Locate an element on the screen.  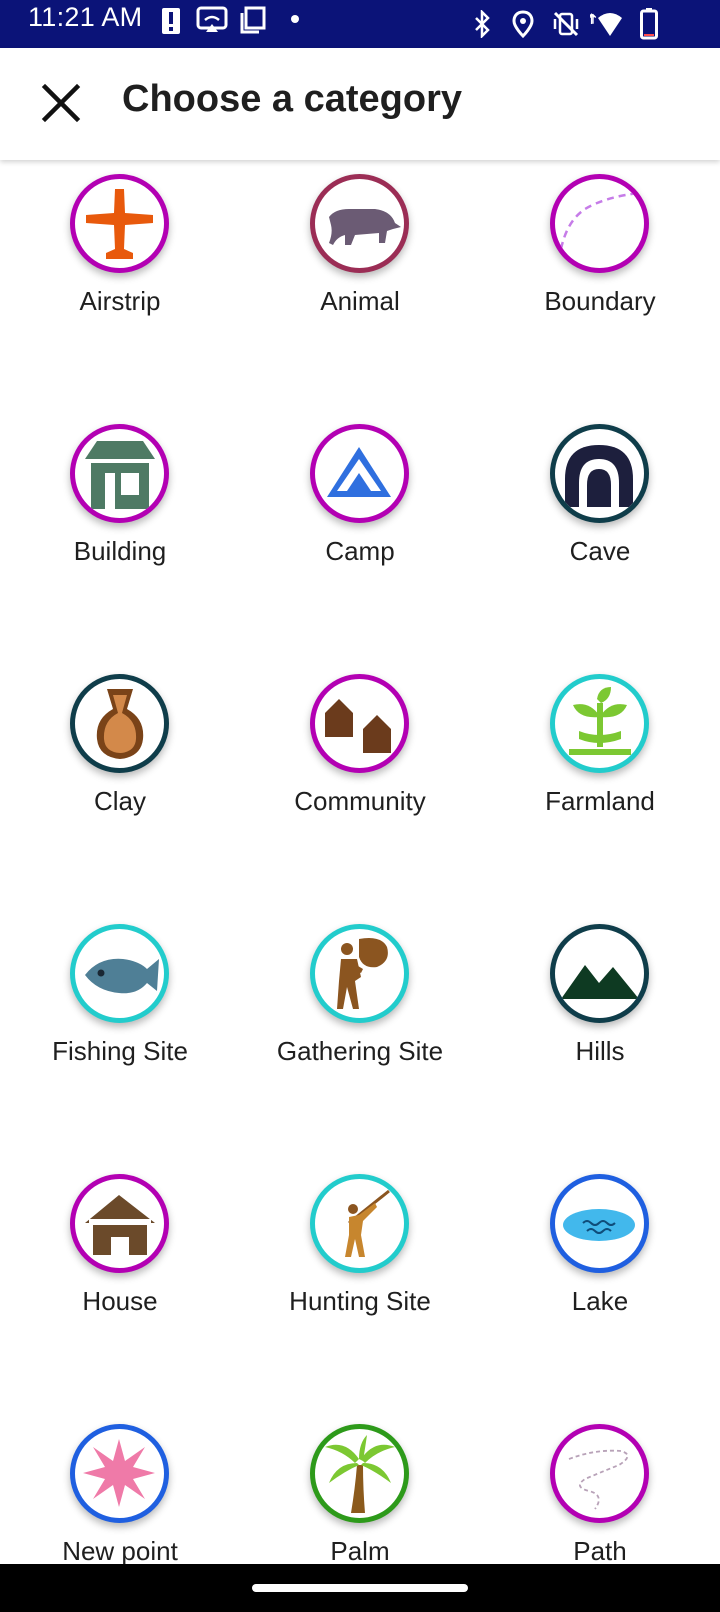
category-building: Building is located at coordinates (120, 510).